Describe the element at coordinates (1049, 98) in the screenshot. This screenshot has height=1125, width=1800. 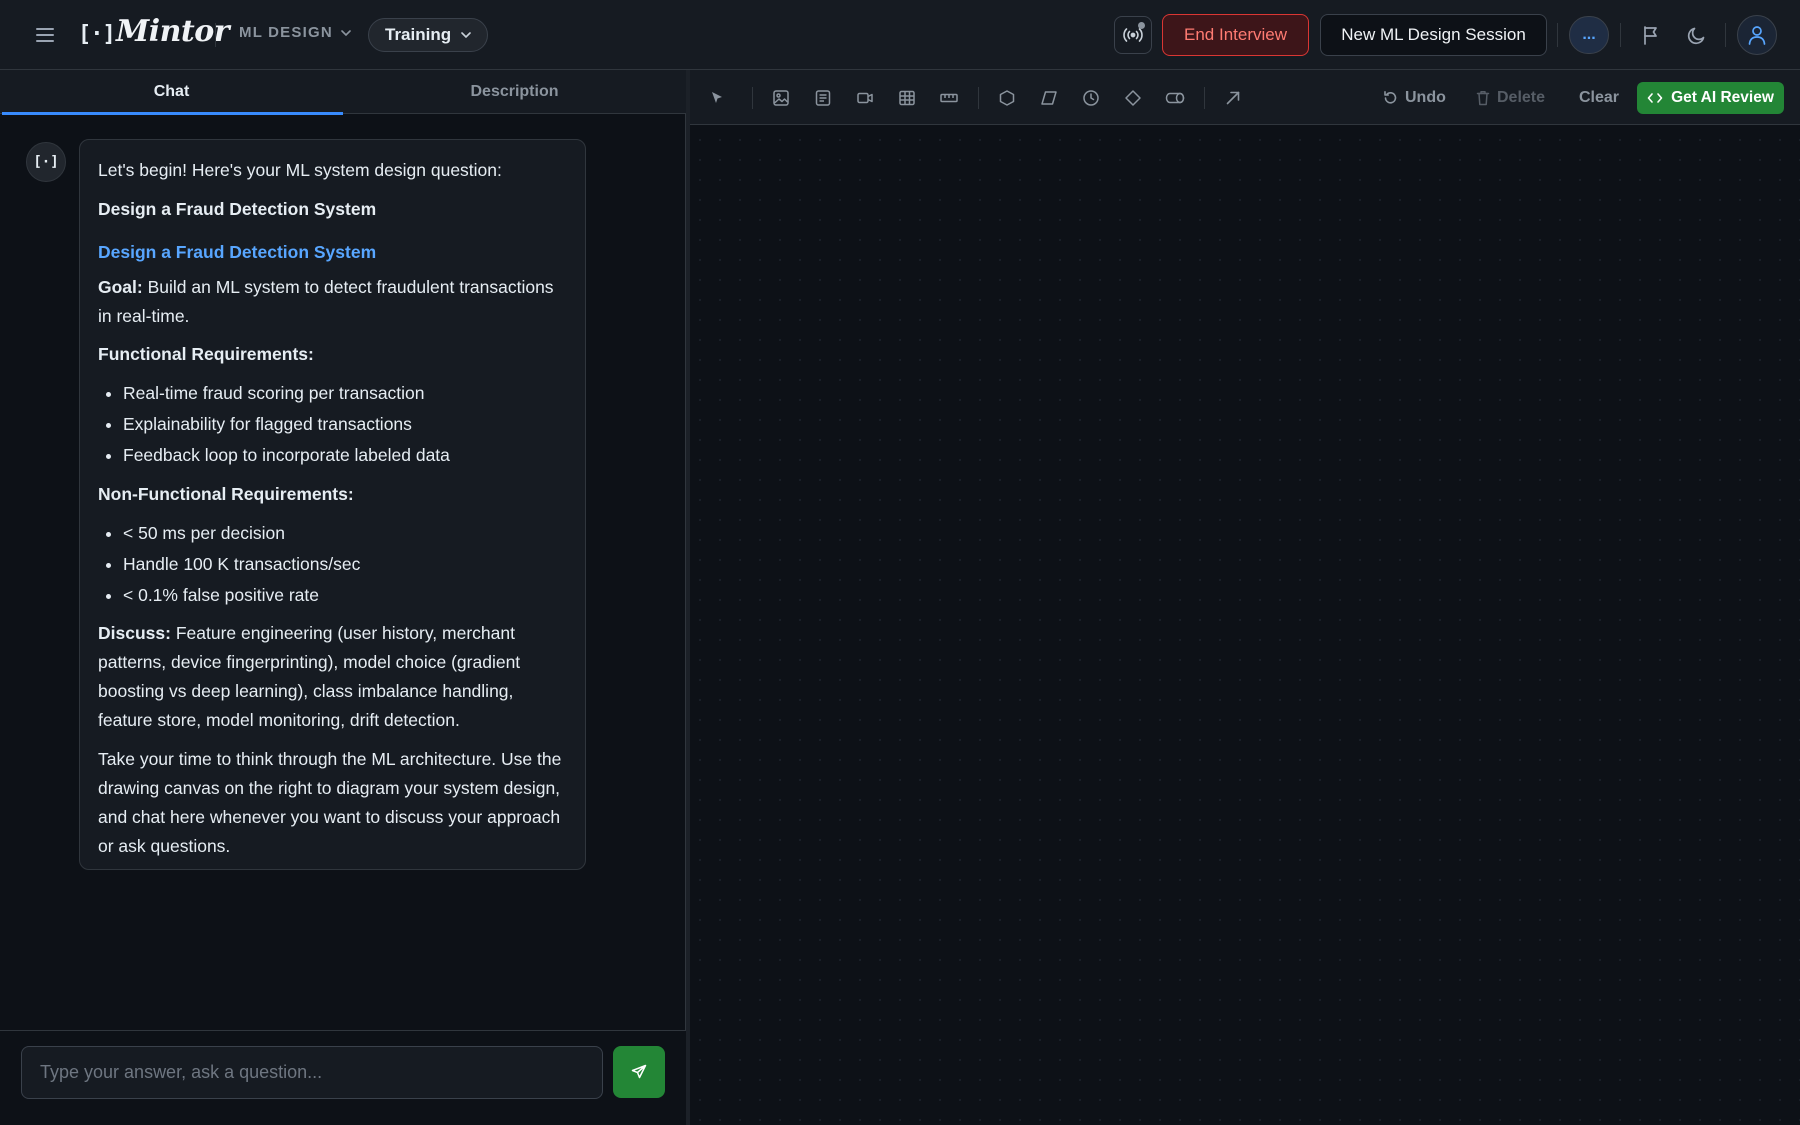
I see `parallelogram-icon` at that location.